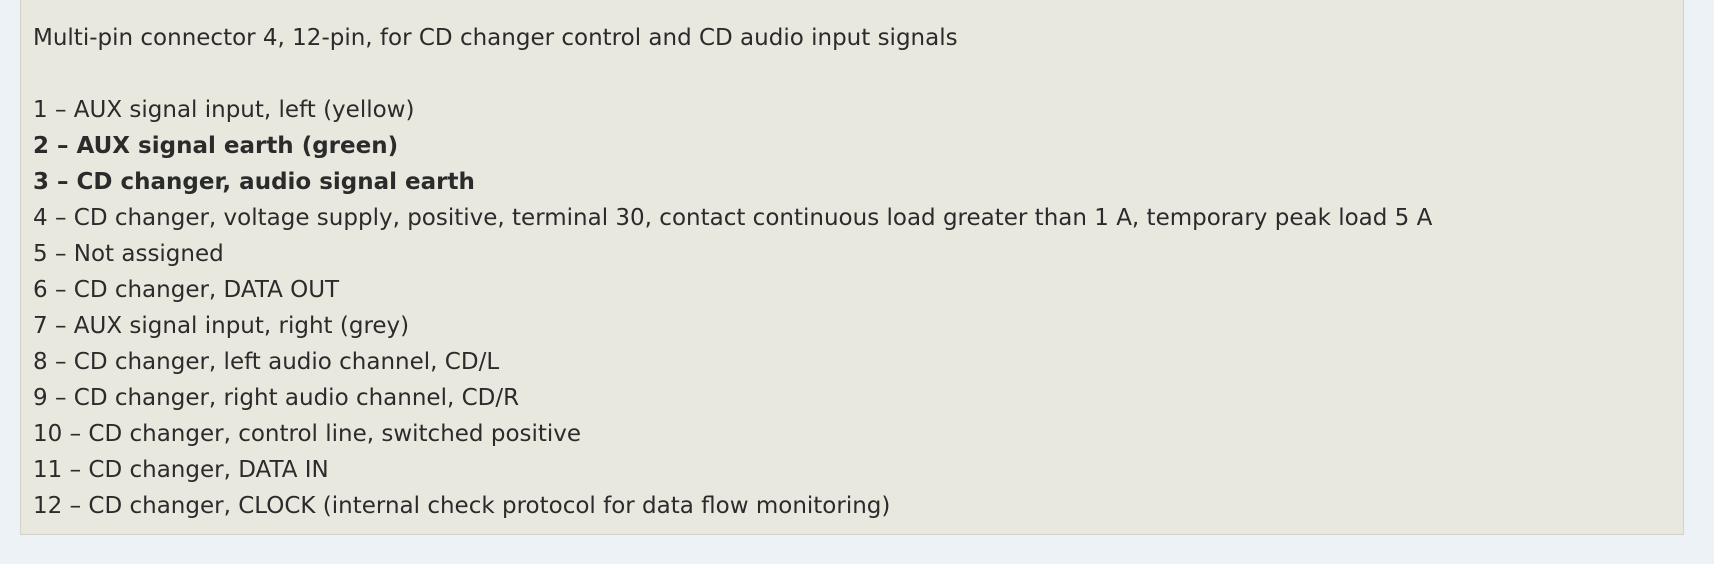 The height and width of the screenshot is (564, 1714). I want to click on pin-row-8: 8 – CD changer, left audio channel, CD/L, so click(266, 362).